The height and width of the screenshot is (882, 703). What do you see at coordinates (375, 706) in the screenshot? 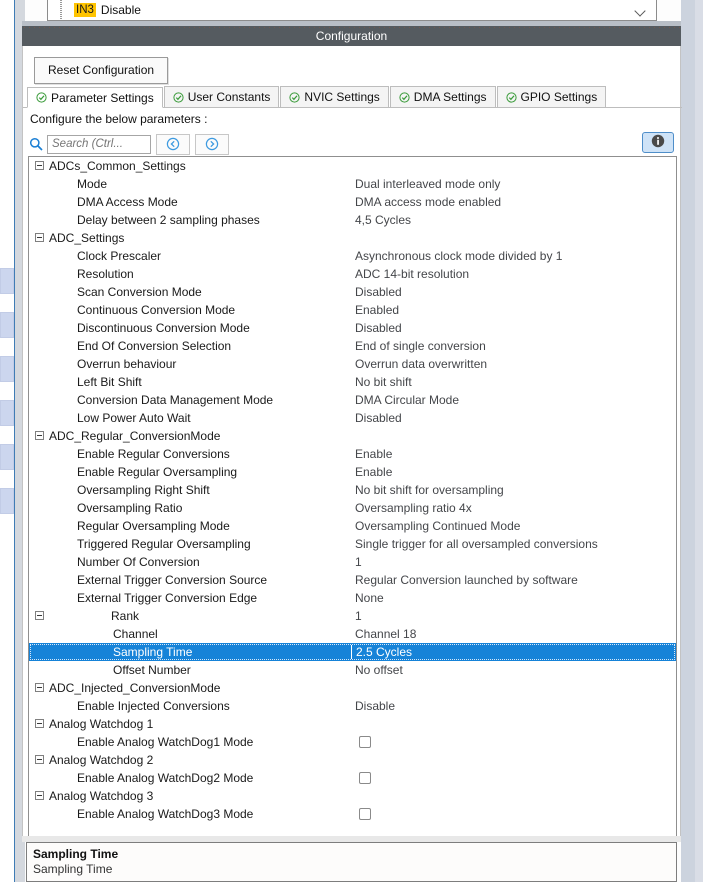
I see `tree-row-value: Disable` at bounding box center [375, 706].